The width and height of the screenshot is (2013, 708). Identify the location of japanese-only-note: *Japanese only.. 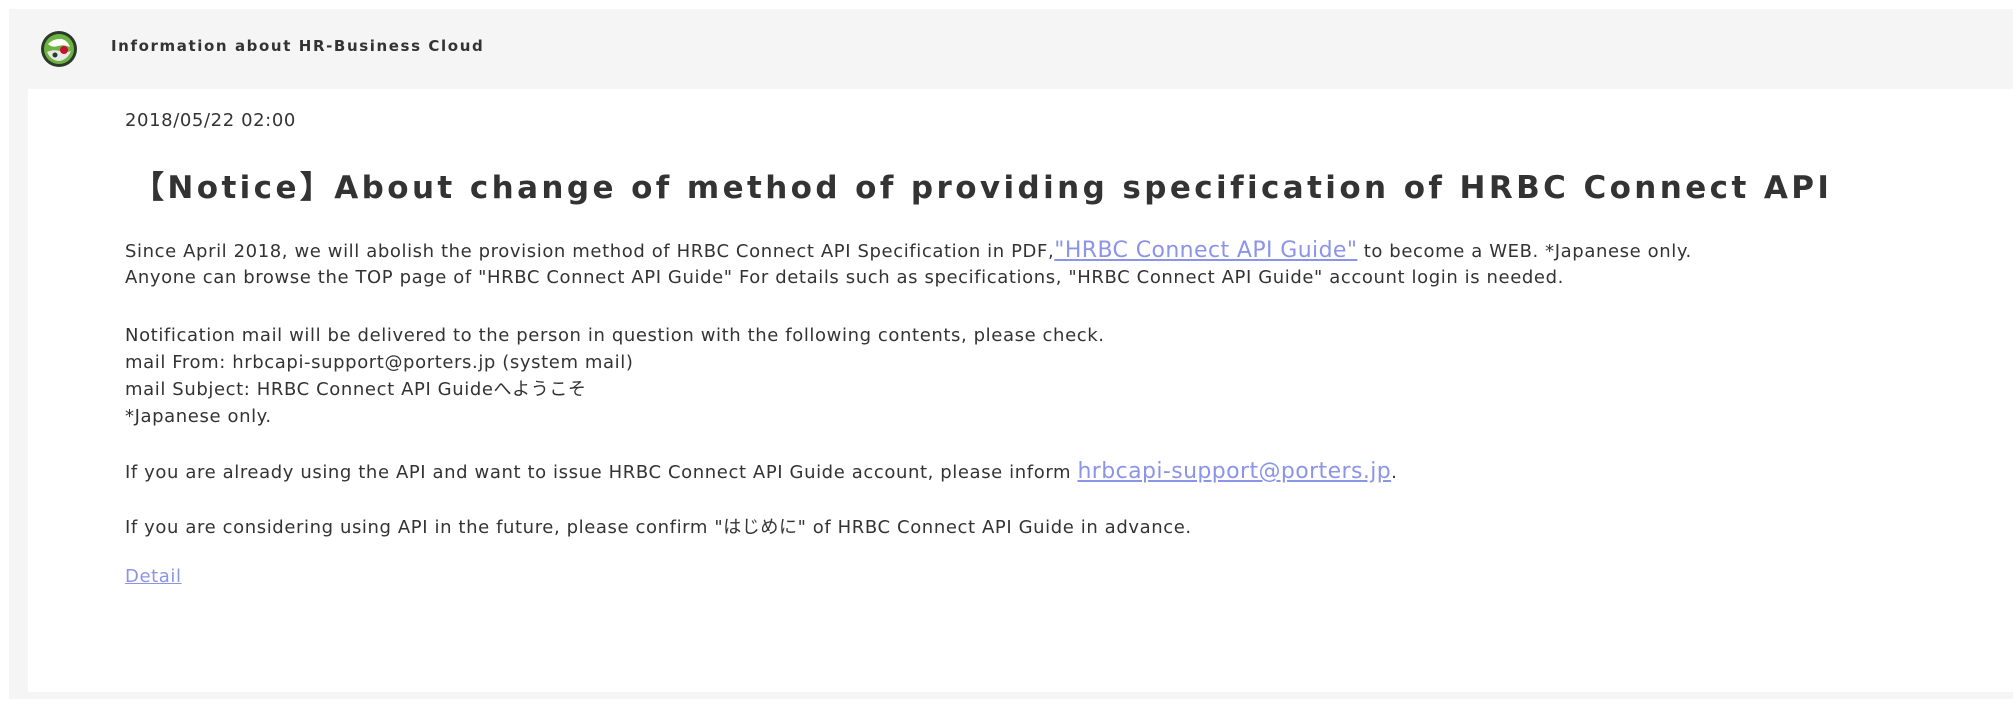
(198, 416).